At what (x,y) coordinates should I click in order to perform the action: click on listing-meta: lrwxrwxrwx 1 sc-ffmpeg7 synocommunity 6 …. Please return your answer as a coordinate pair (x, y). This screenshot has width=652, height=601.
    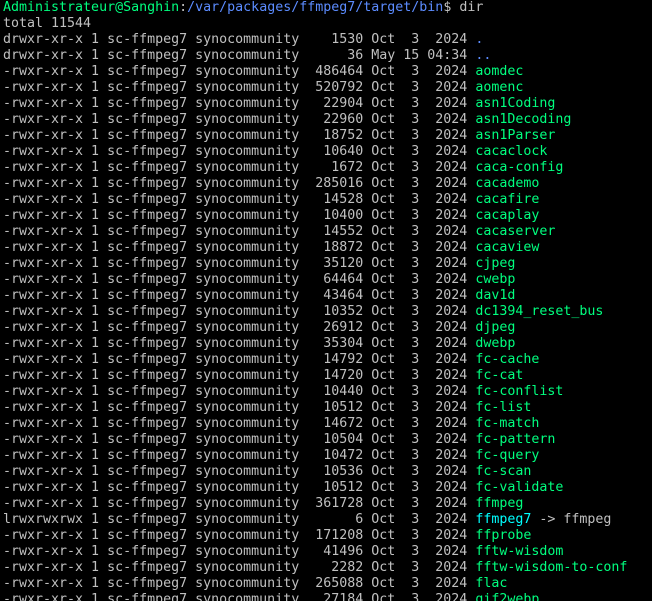
    Looking at the image, I should click on (239, 519).